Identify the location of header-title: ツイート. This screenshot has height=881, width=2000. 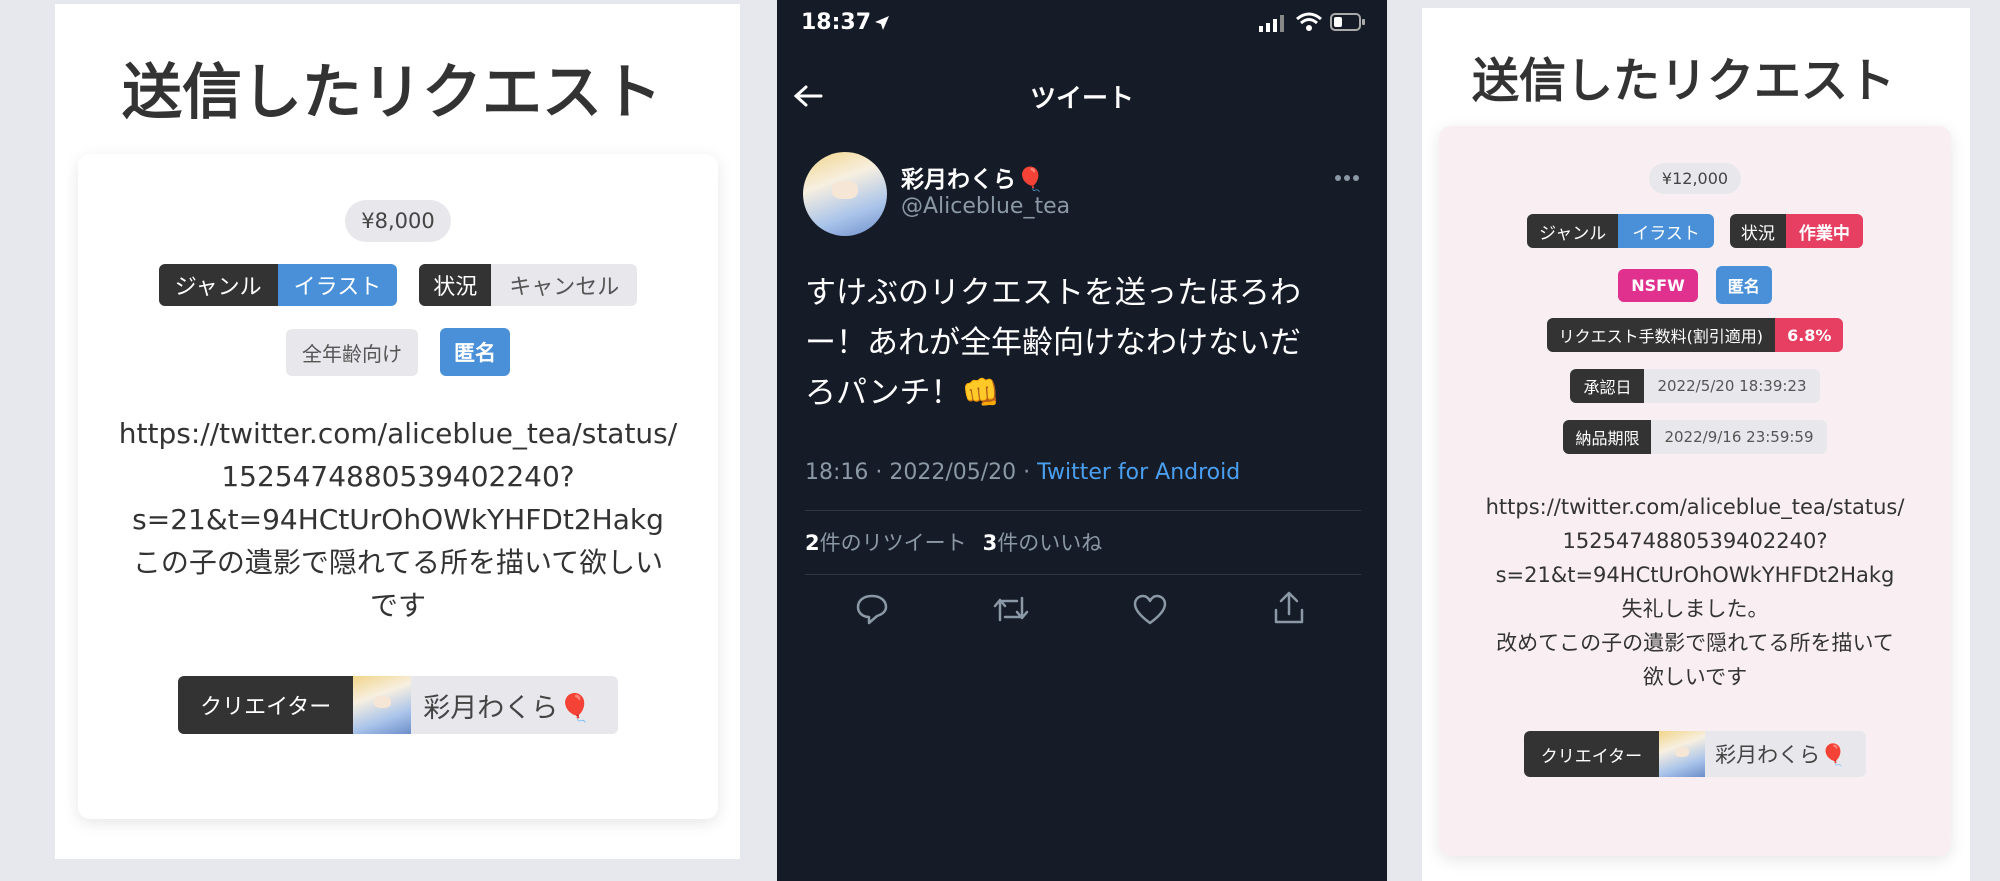
(1081, 99).